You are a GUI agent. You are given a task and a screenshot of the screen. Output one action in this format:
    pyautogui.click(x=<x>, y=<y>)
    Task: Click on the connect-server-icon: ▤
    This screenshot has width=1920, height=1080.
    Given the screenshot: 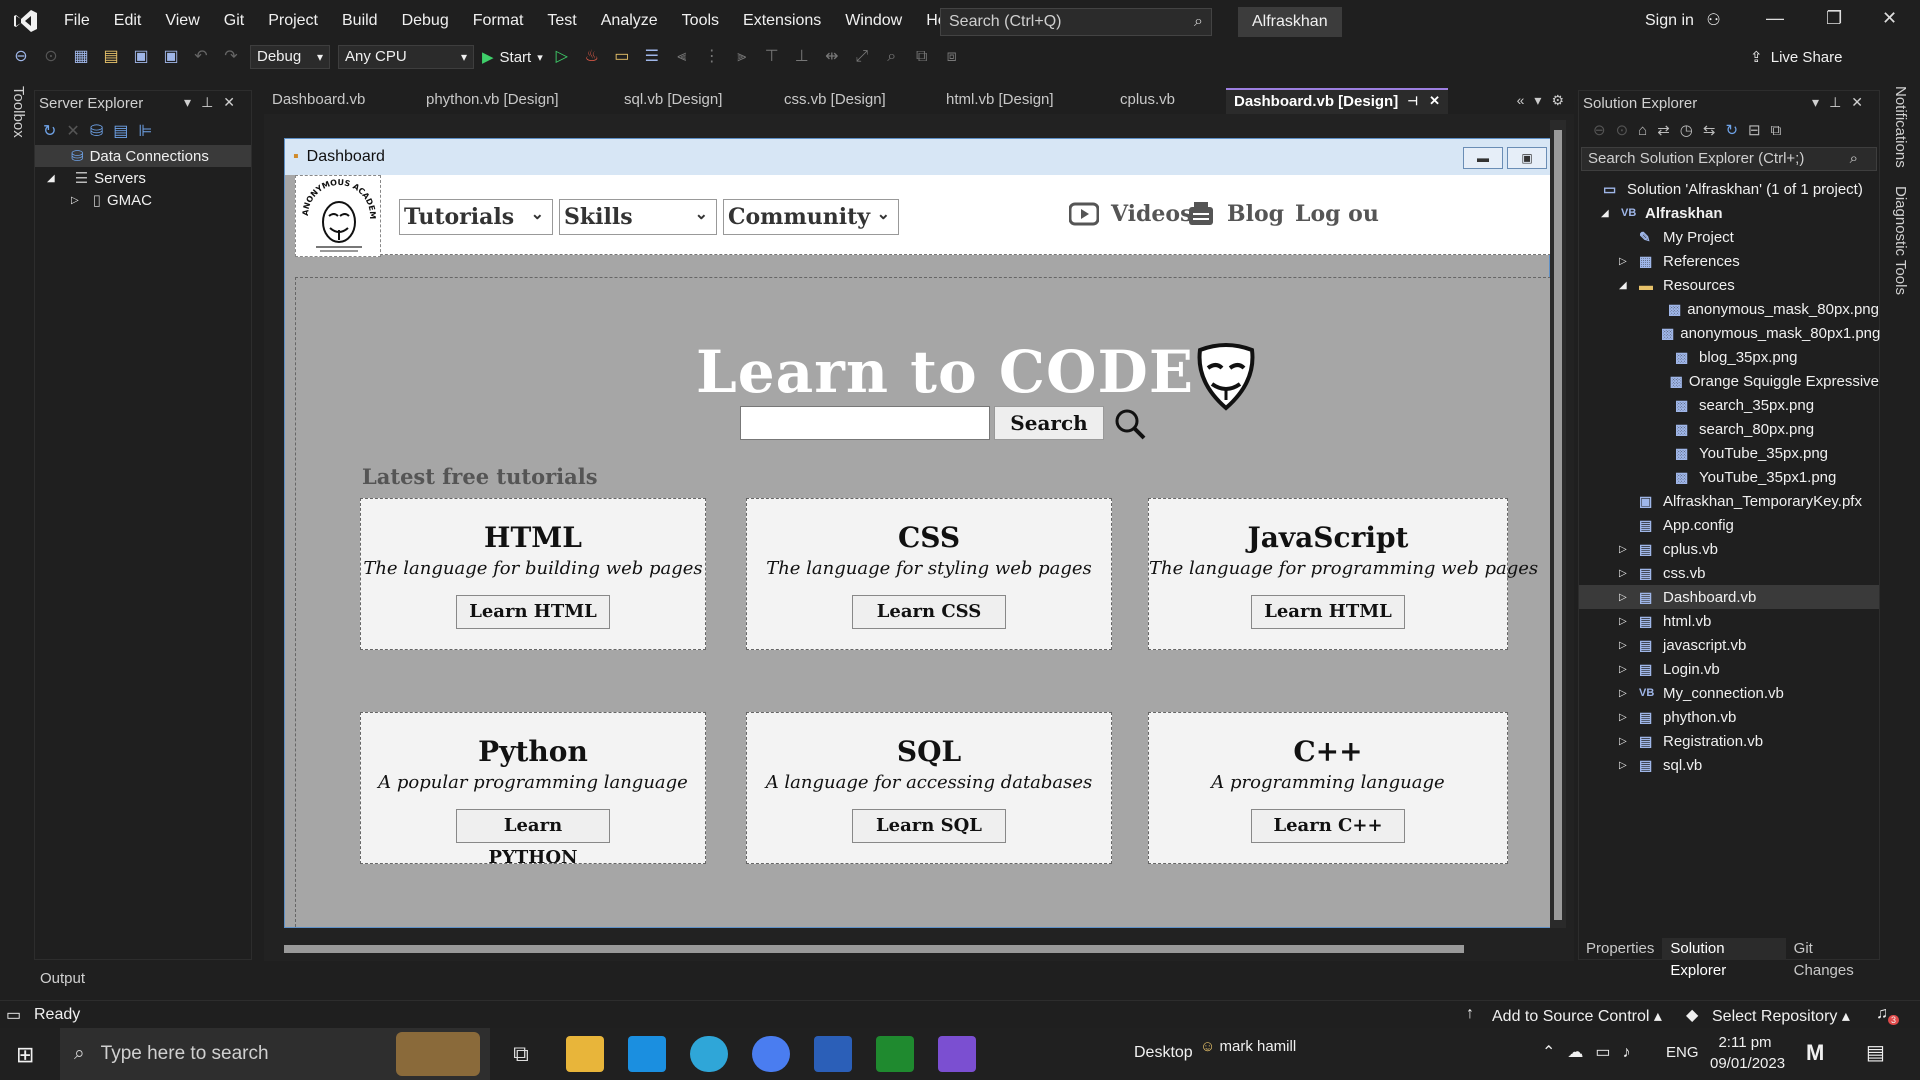 What is the action you would take?
    pyautogui.click(x=120, y=131)
    